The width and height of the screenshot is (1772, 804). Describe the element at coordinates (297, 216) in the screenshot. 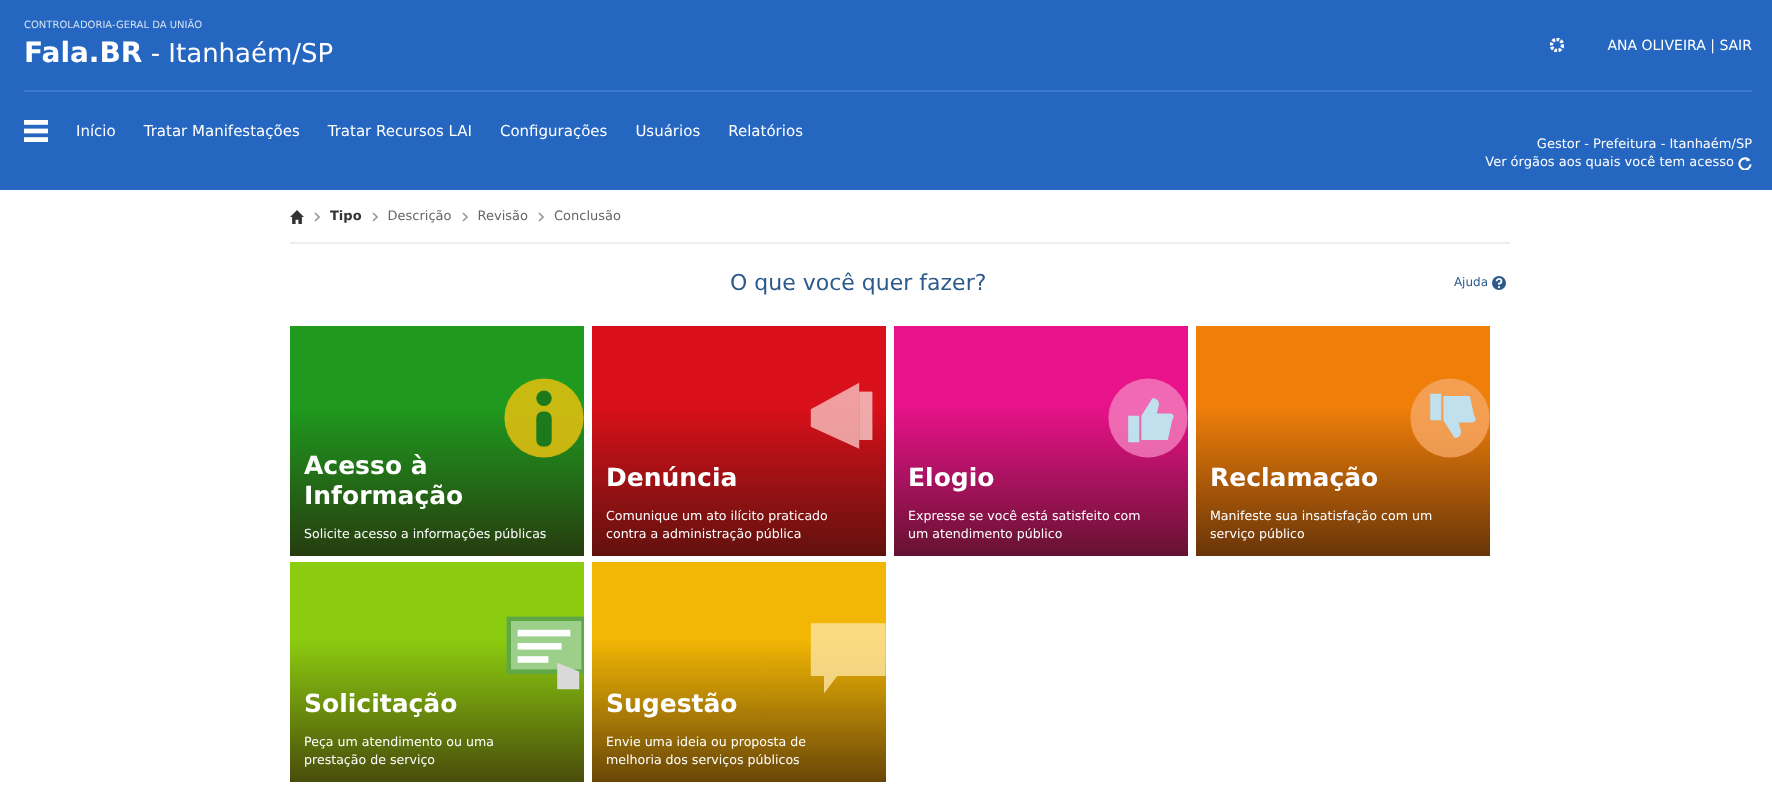

I see `home-icon` at that location.